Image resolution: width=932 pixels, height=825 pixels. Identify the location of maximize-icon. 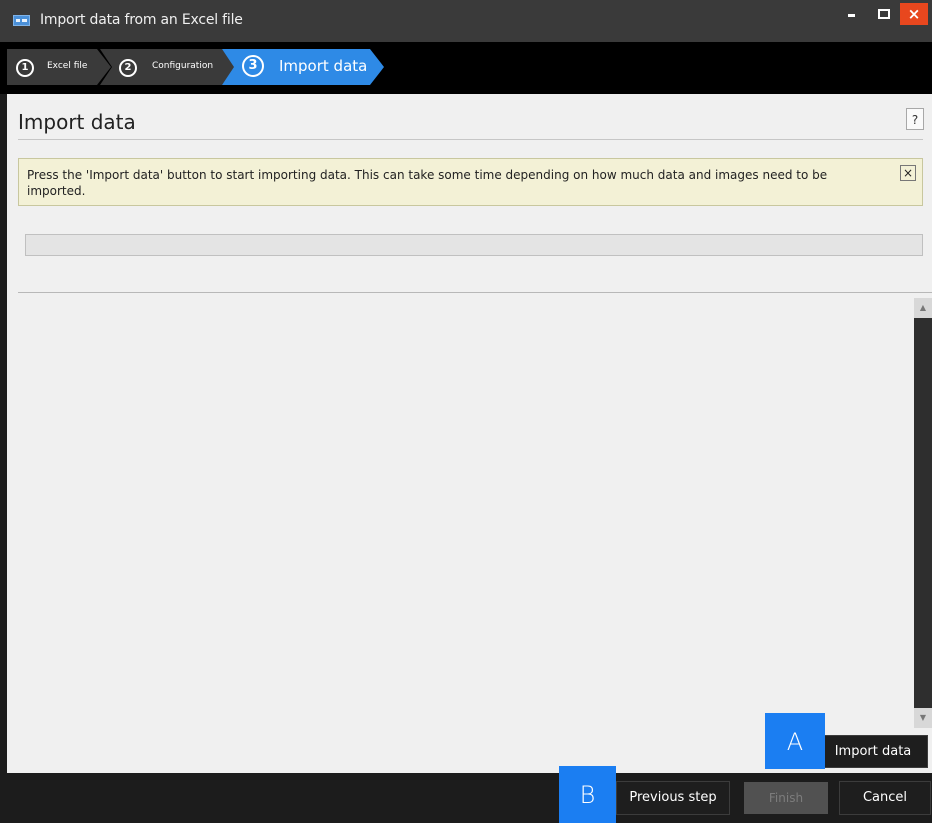
(883, 14).